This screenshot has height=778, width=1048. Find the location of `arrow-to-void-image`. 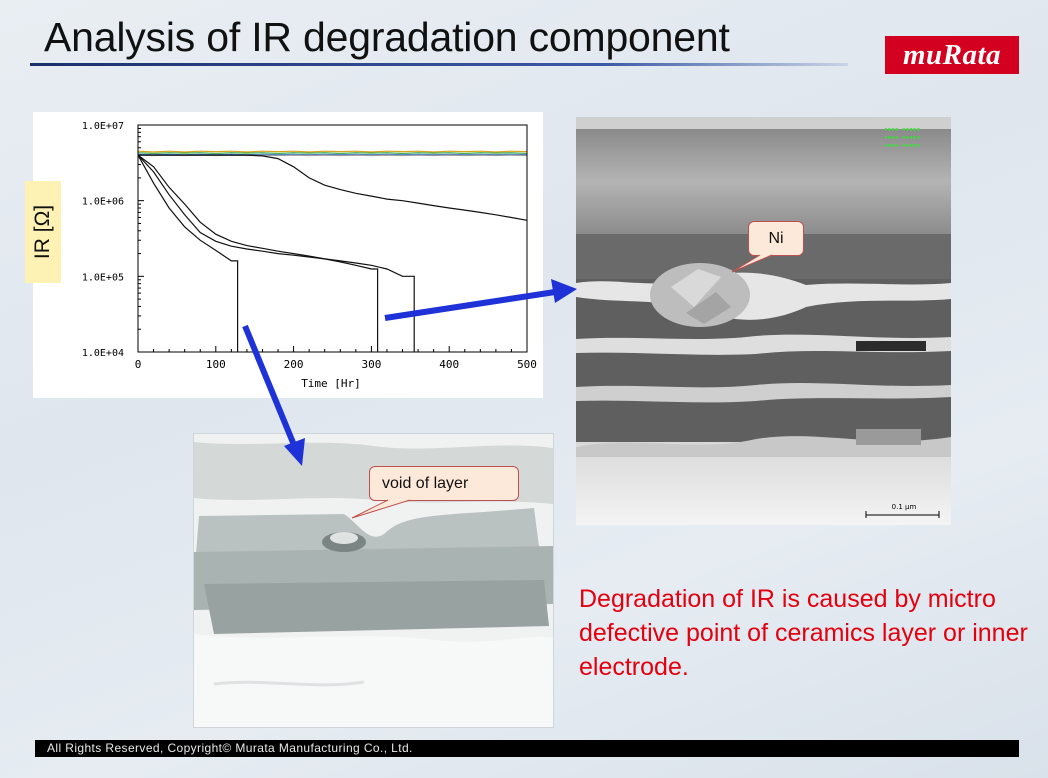

arrow-to-void-image is located at coordinates (269, 385).